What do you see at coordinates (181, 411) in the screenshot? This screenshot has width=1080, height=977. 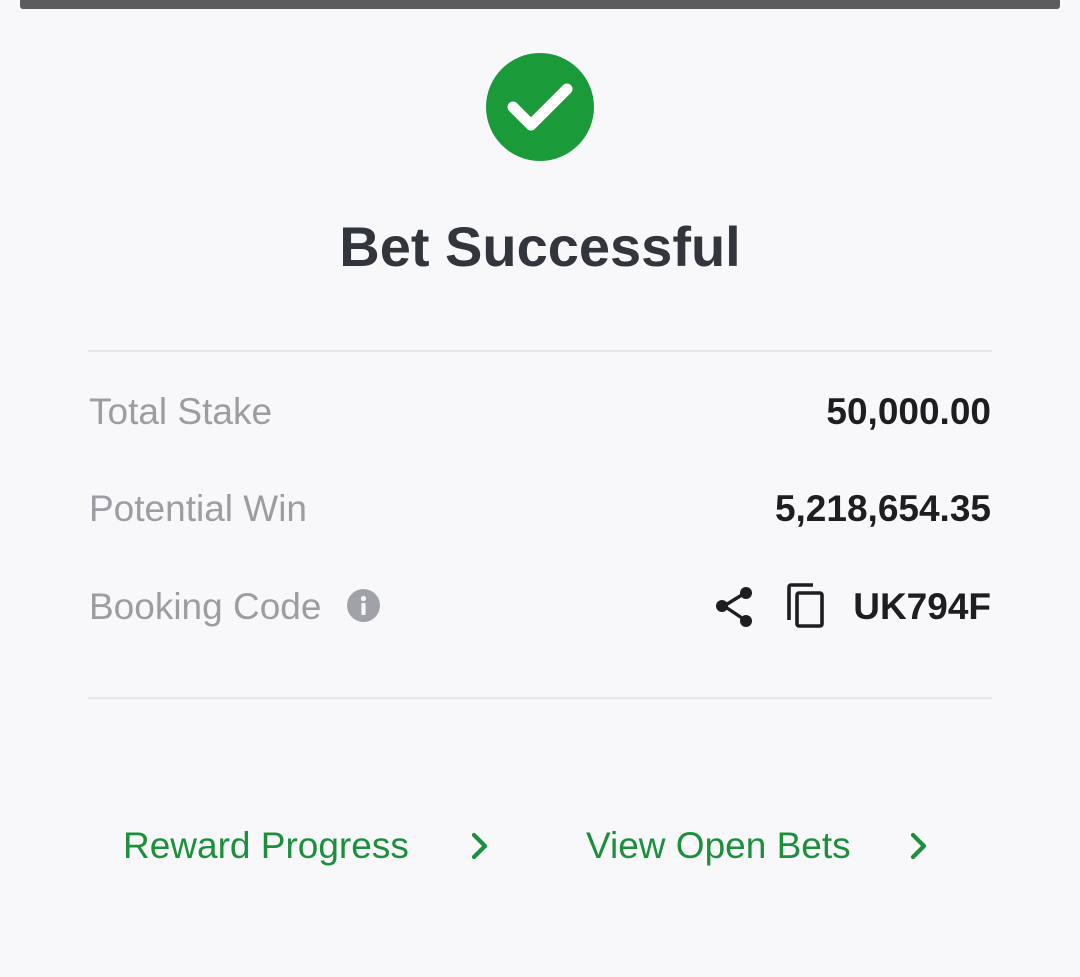 I see `total-stake-label: Total Stake` at bounding box center [181, 411].